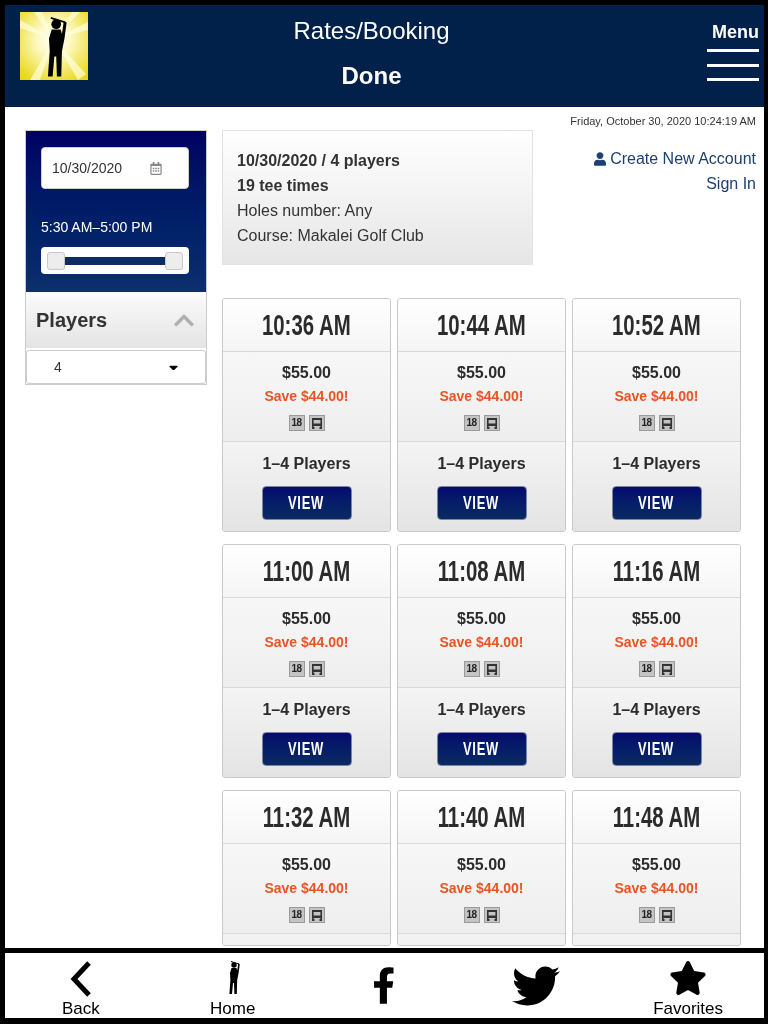 The image size is (768, 1024). Describe the element at coordinates (371, 31) in the screenshot. I see `page-title: Rates/Booking` at that location.